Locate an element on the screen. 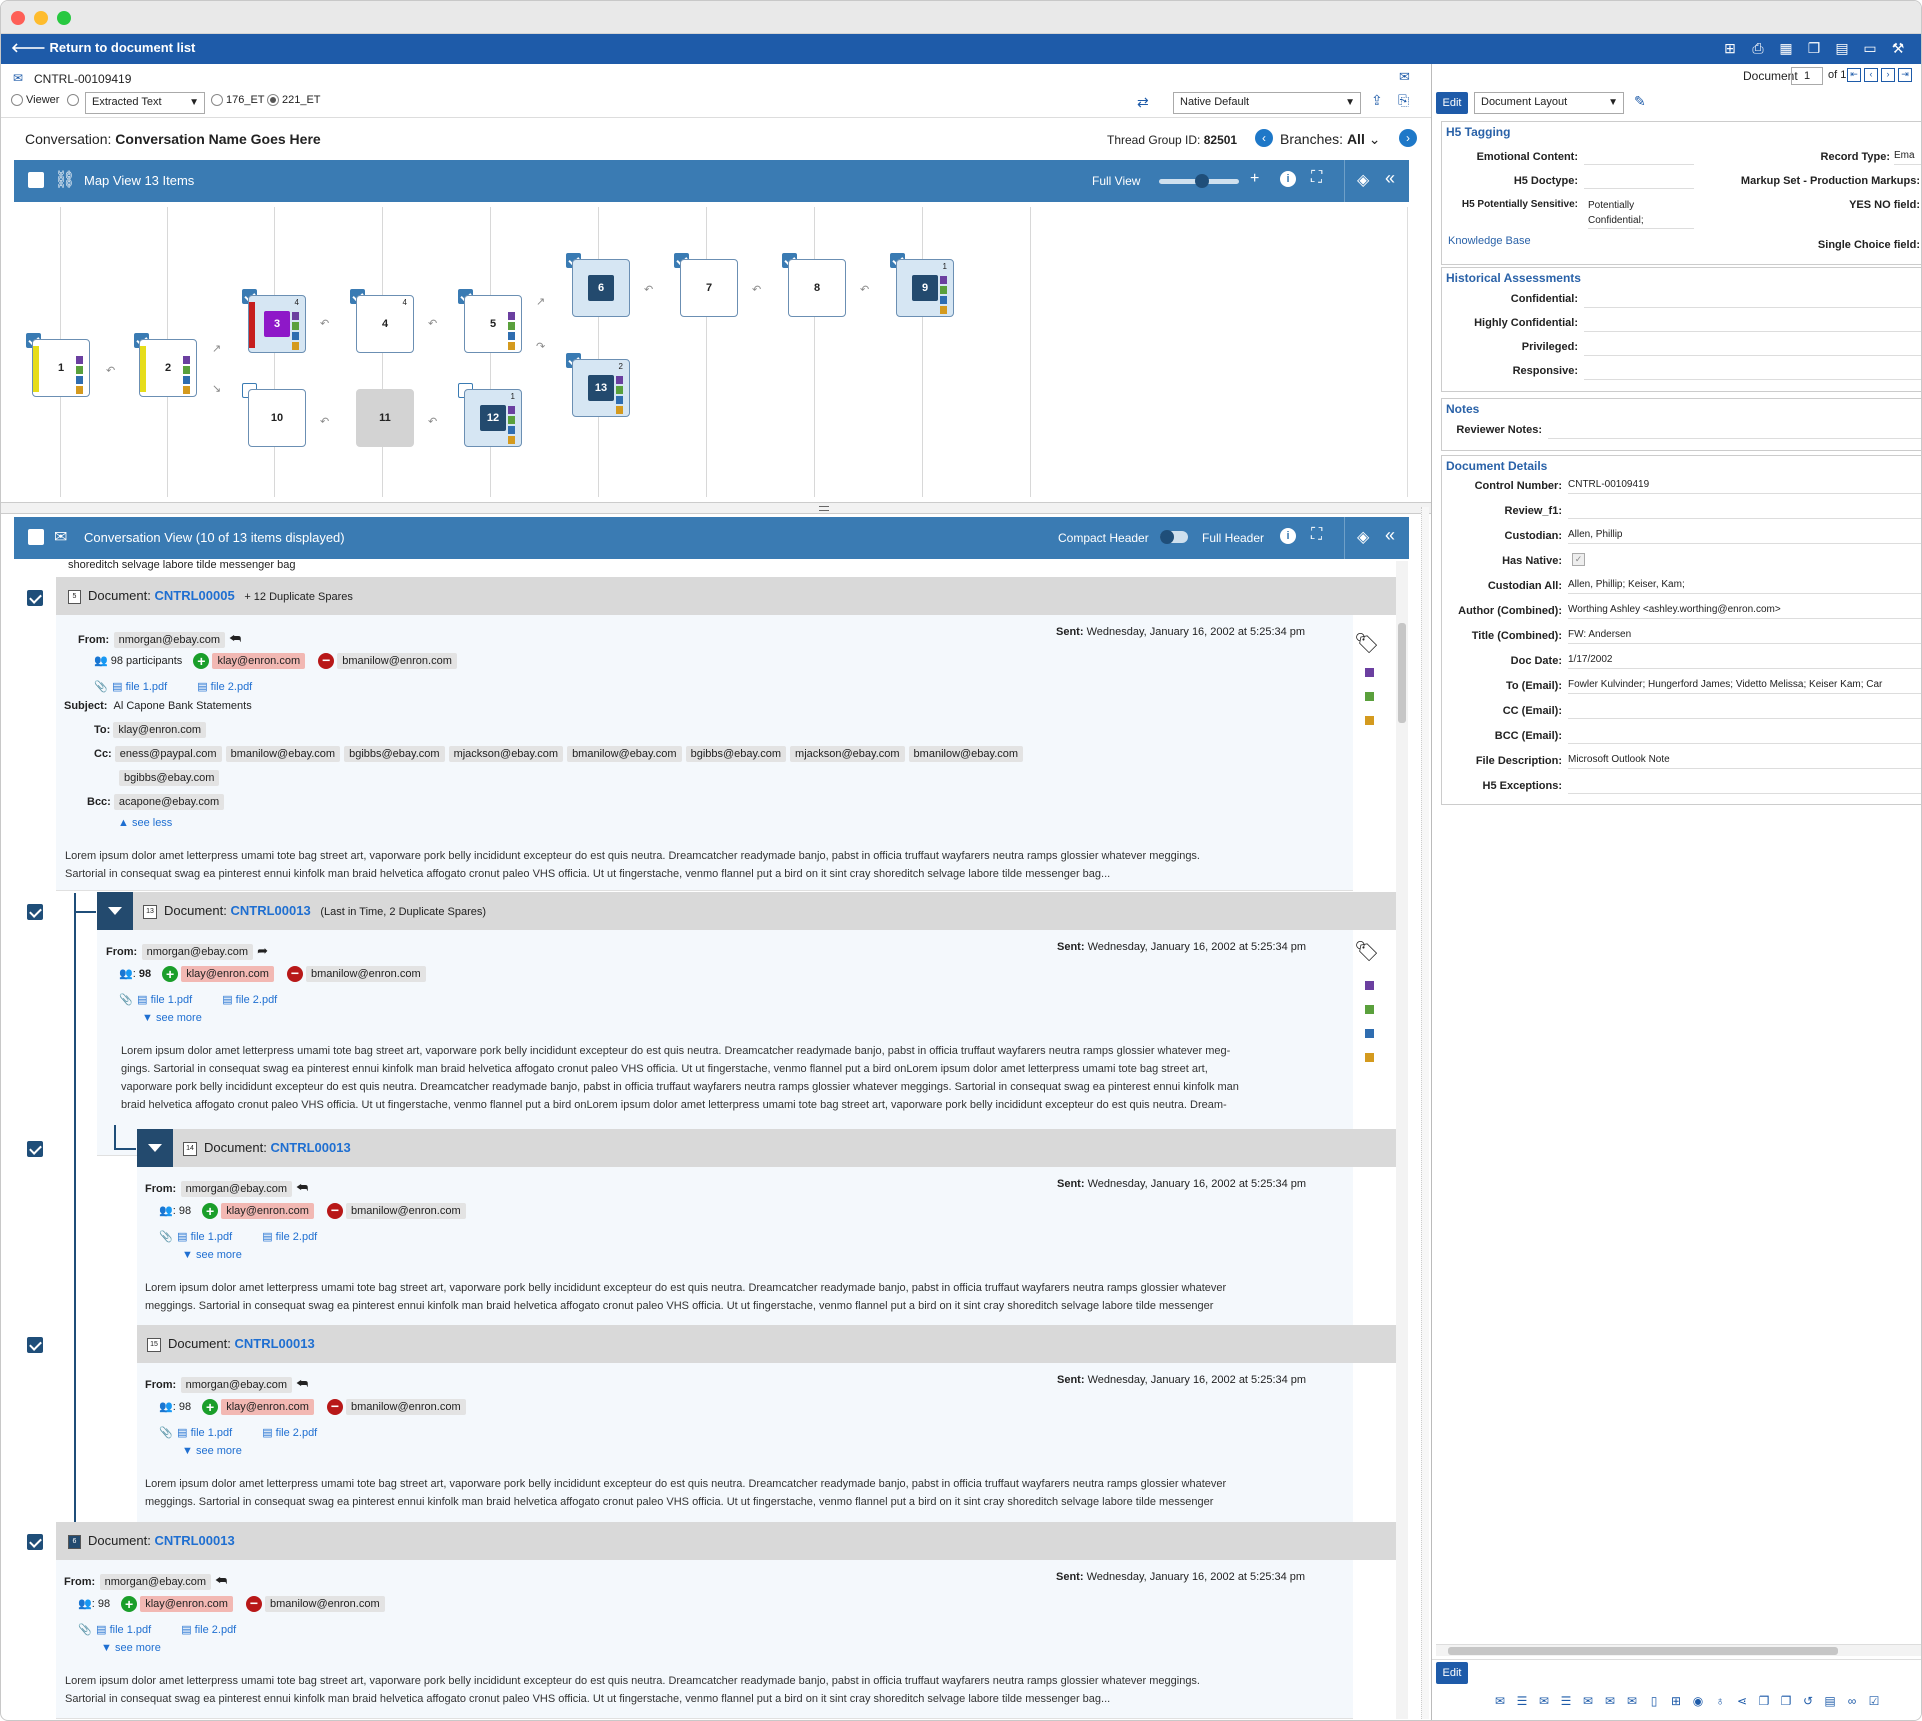 Image resolution: width=1922 pixels, height=1721 pixels. doc-header-4: 15 Document: CNTRL00013 is located at coordinates (766, 1344).